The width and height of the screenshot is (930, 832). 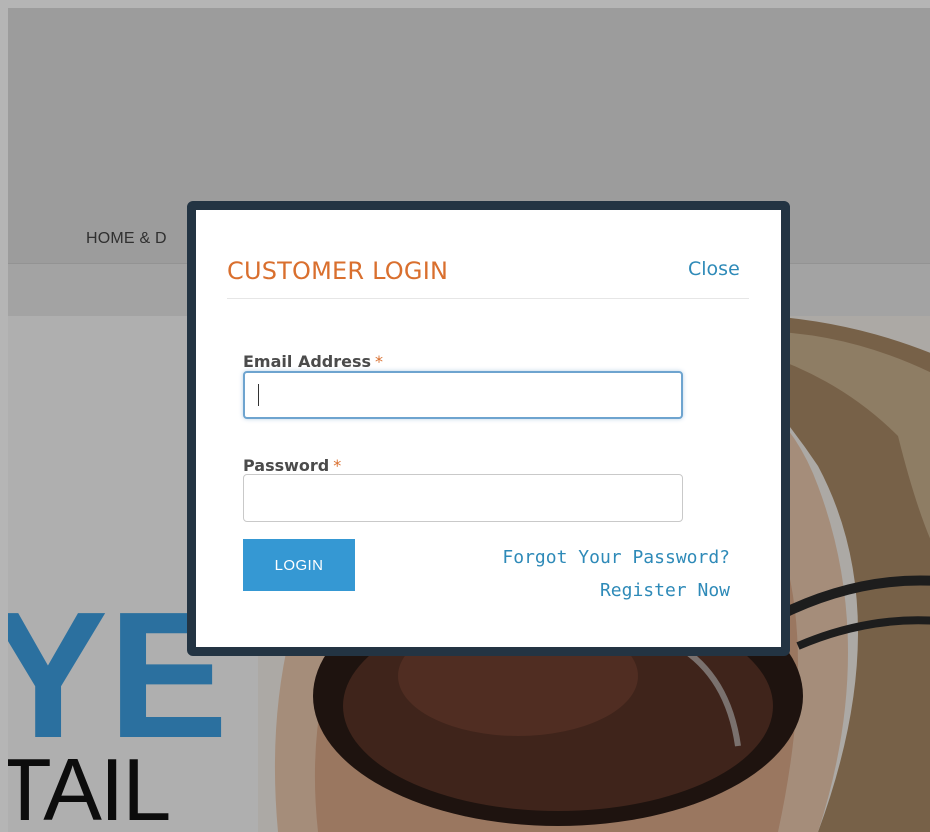 What do you see at coordinates (665, 590) in the screenshot?
I see `register-now-link: Register Now` at bounding box center [665, 590].